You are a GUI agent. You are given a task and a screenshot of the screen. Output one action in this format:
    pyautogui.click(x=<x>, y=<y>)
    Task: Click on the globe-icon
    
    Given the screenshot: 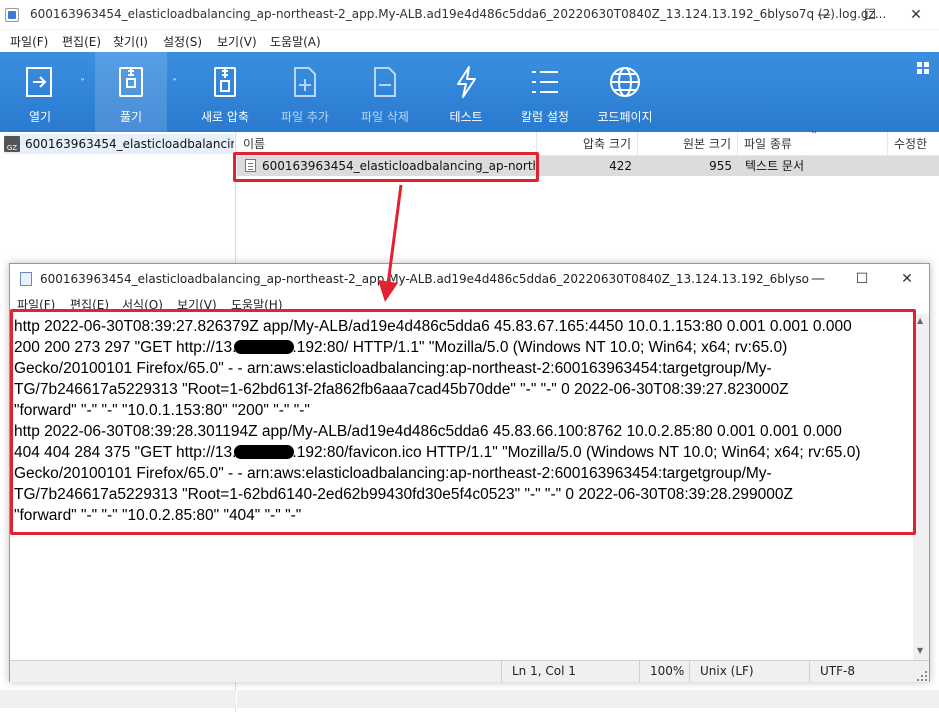 What is the action you would take?
    pyautogui.click(x=625, y=82)
    